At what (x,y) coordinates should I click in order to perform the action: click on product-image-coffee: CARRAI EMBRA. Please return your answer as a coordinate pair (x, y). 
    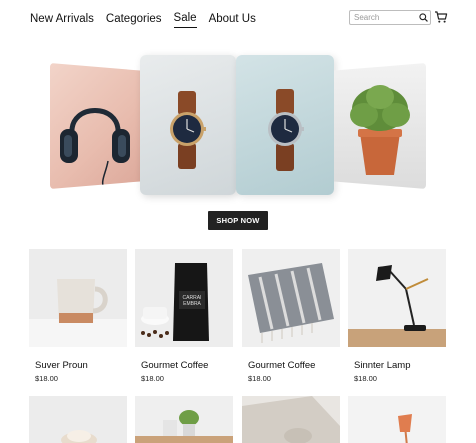
    Looking at the image, I should click on (184, 298).